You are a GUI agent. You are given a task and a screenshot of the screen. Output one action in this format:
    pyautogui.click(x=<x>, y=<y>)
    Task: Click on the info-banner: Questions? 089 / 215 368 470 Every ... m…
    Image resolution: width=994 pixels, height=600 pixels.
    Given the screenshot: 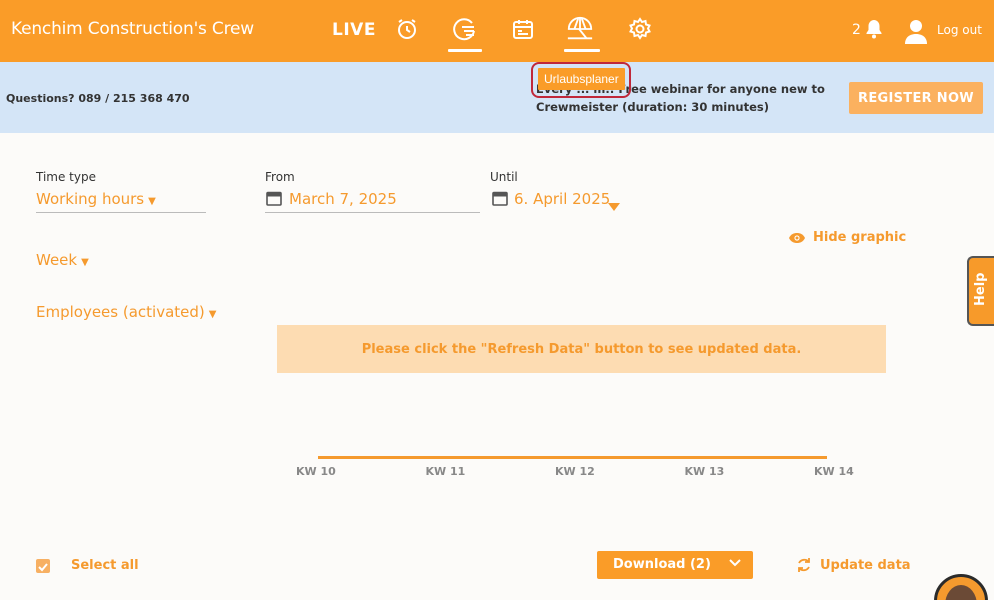 What is the action you would take?
    pyautogui.click(x=497, y=97)
    